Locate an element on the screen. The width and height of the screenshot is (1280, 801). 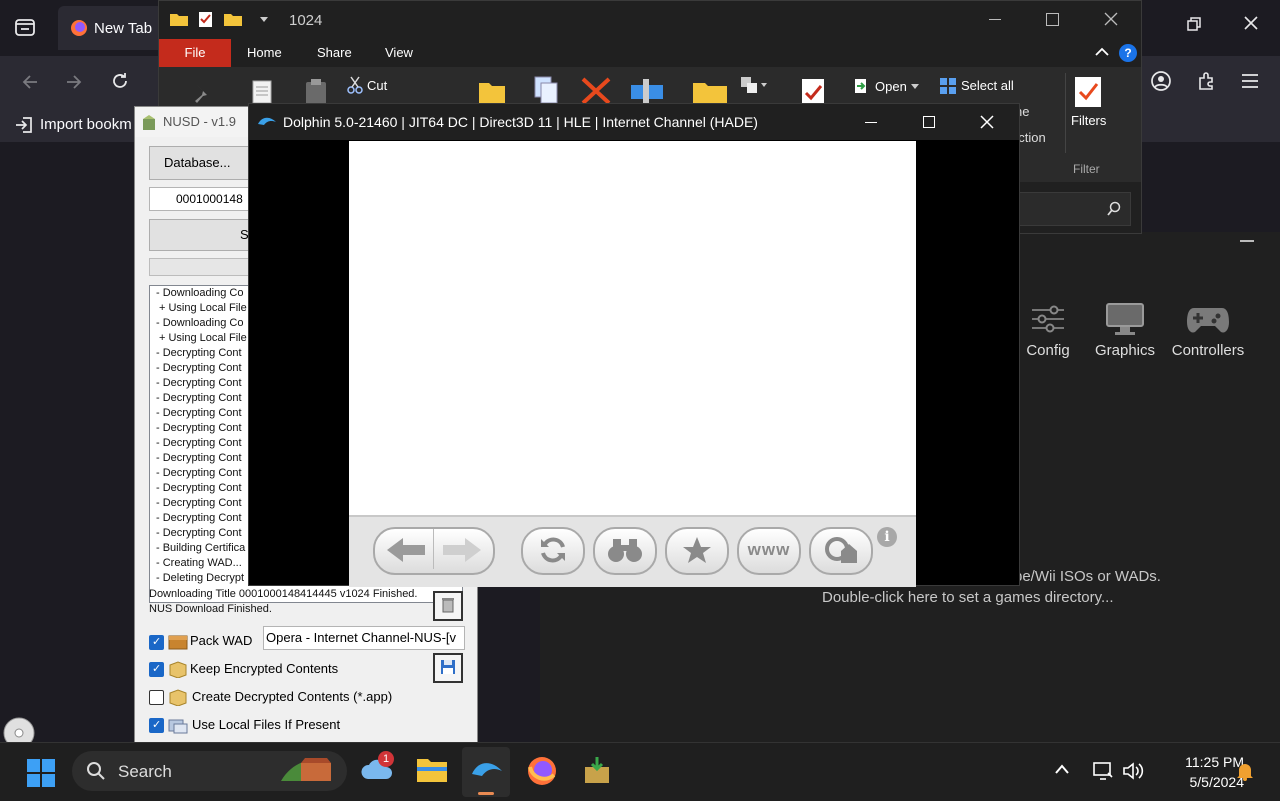
new-folder-icon is located at coordinates (233, 19).